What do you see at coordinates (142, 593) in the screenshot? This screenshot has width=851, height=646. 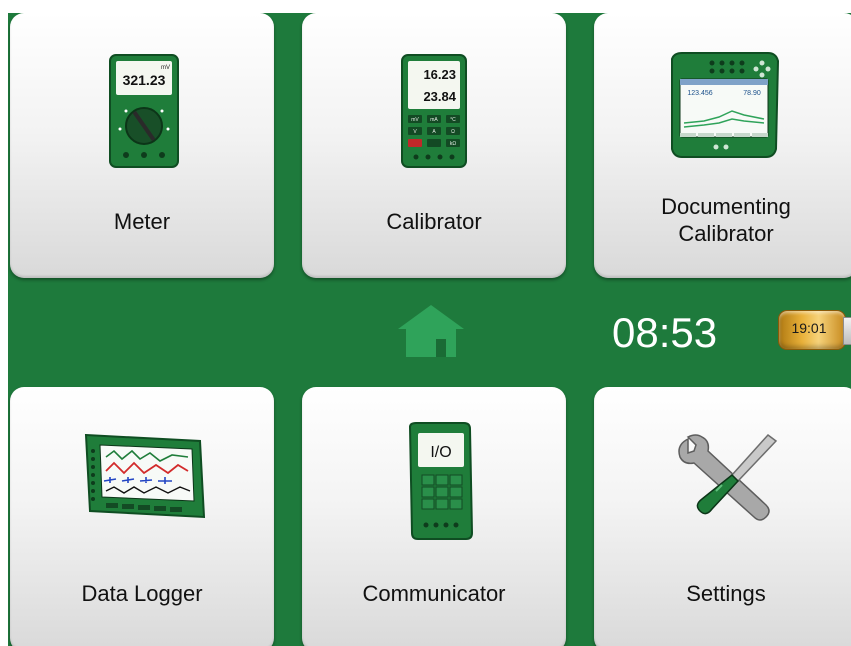 I see `data-logger-label: Data Logger` at bounding box center [142, 593].